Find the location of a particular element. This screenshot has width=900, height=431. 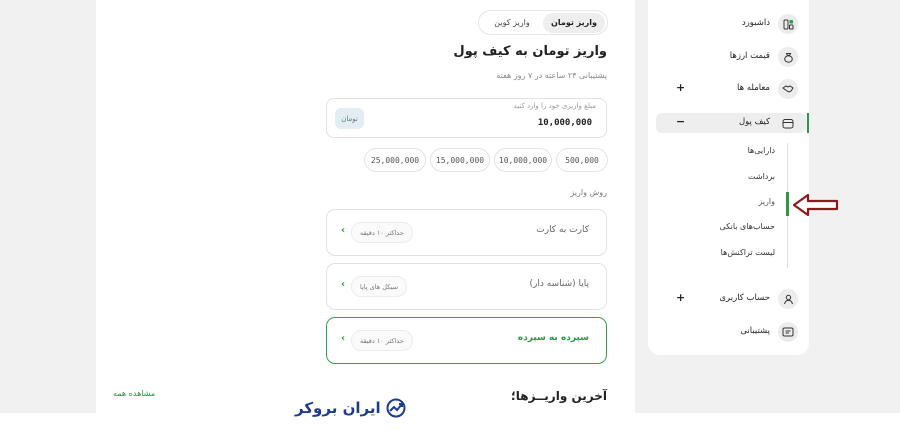

sidebar-item-account: حساب کاربری + is located at coordinates (731, 299).